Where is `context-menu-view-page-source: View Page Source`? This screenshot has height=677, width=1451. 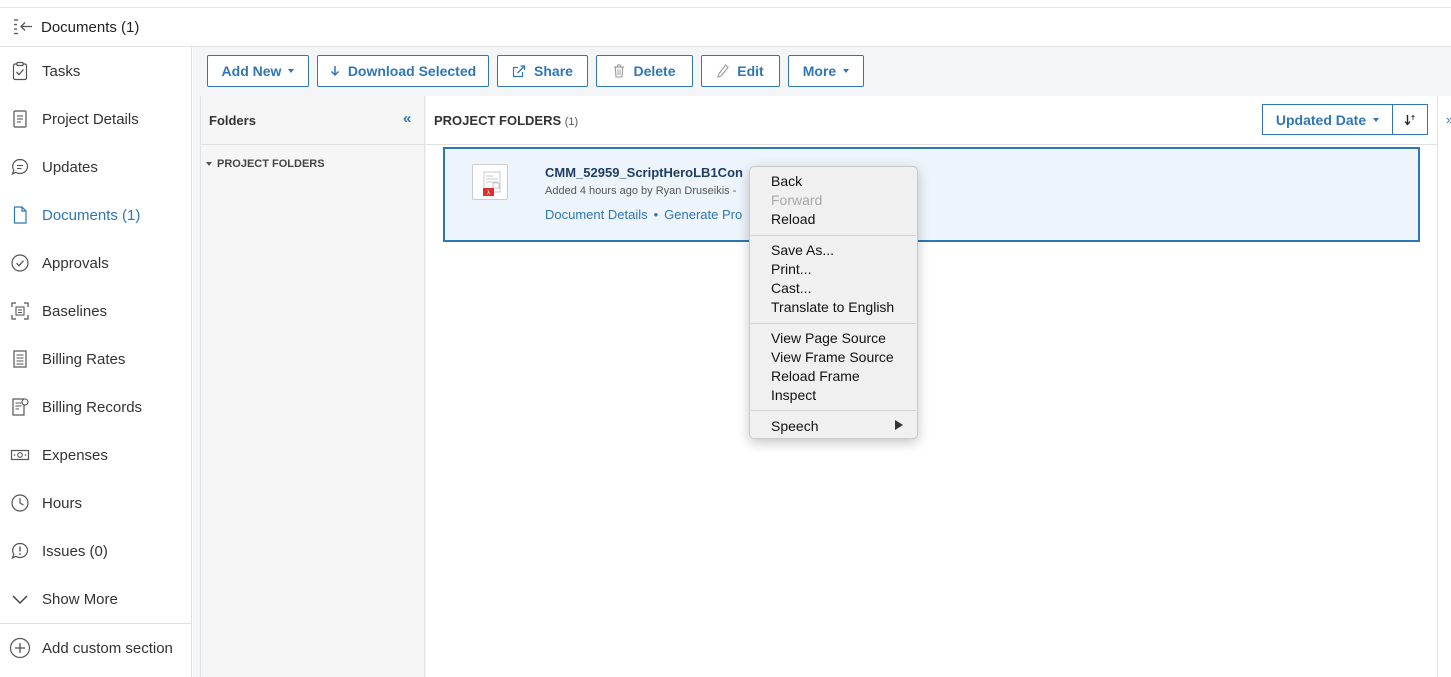
context-menu-view-page-source: View Page Source is located at coordinates (828, 338).